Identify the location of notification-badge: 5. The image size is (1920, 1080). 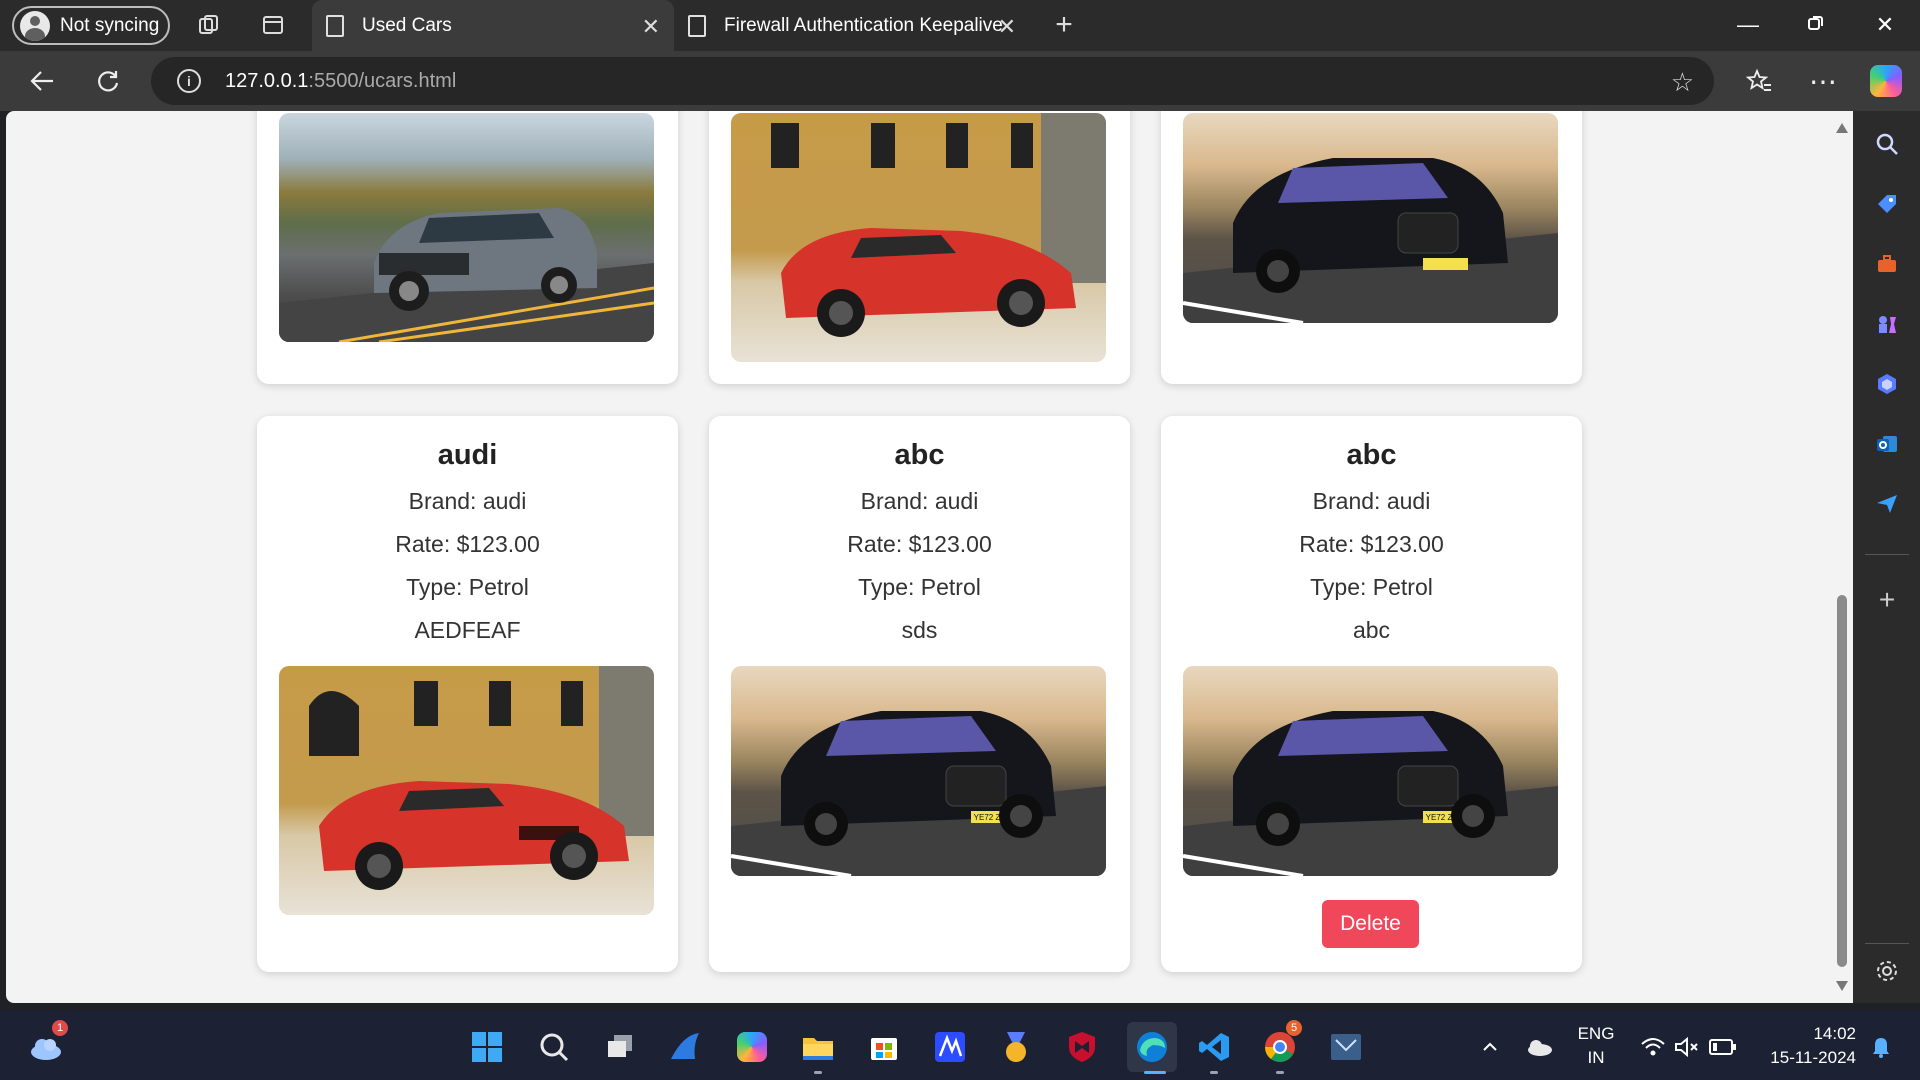
(1294, 1028).